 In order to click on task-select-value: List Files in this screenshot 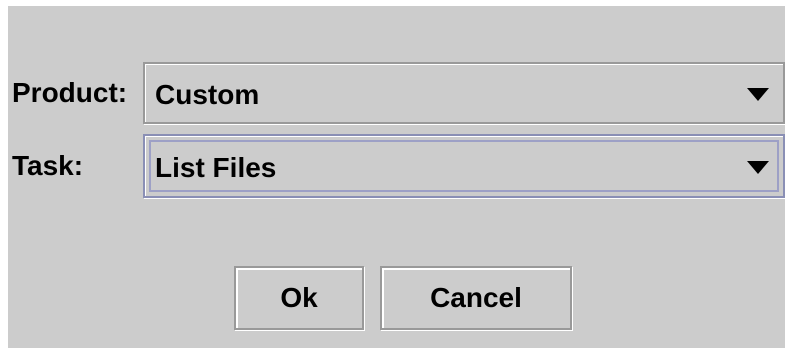, I will do `click(216, 167)`.